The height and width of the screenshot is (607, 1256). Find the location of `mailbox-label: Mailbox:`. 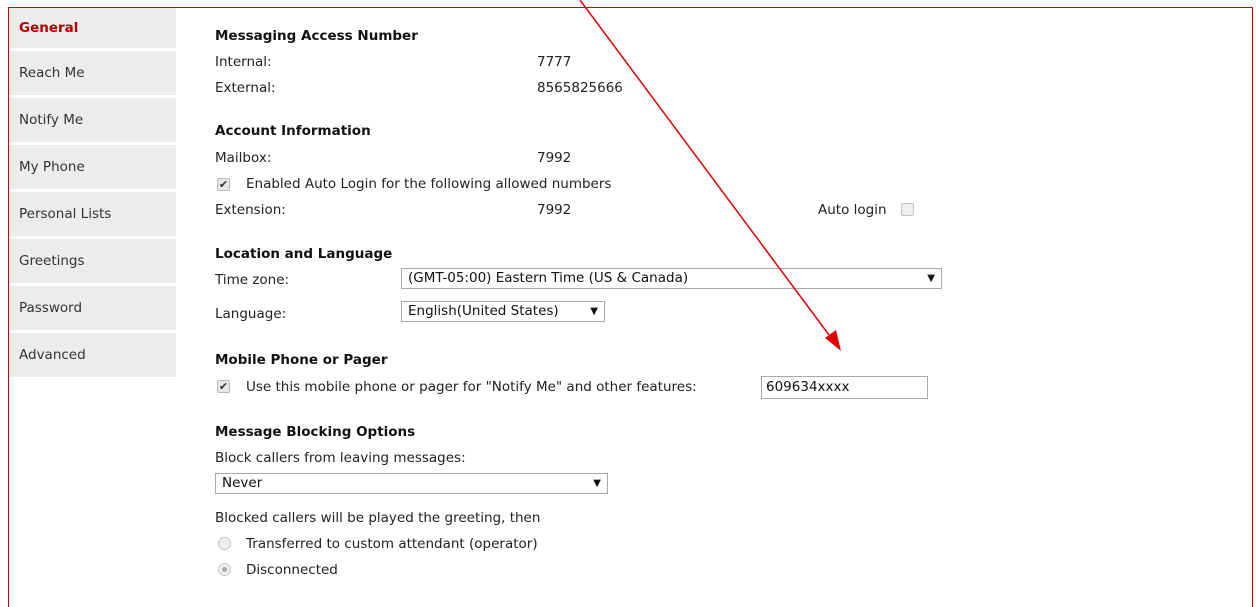

mailbox-label: Mailbox: is located at coordinates (243, 158).